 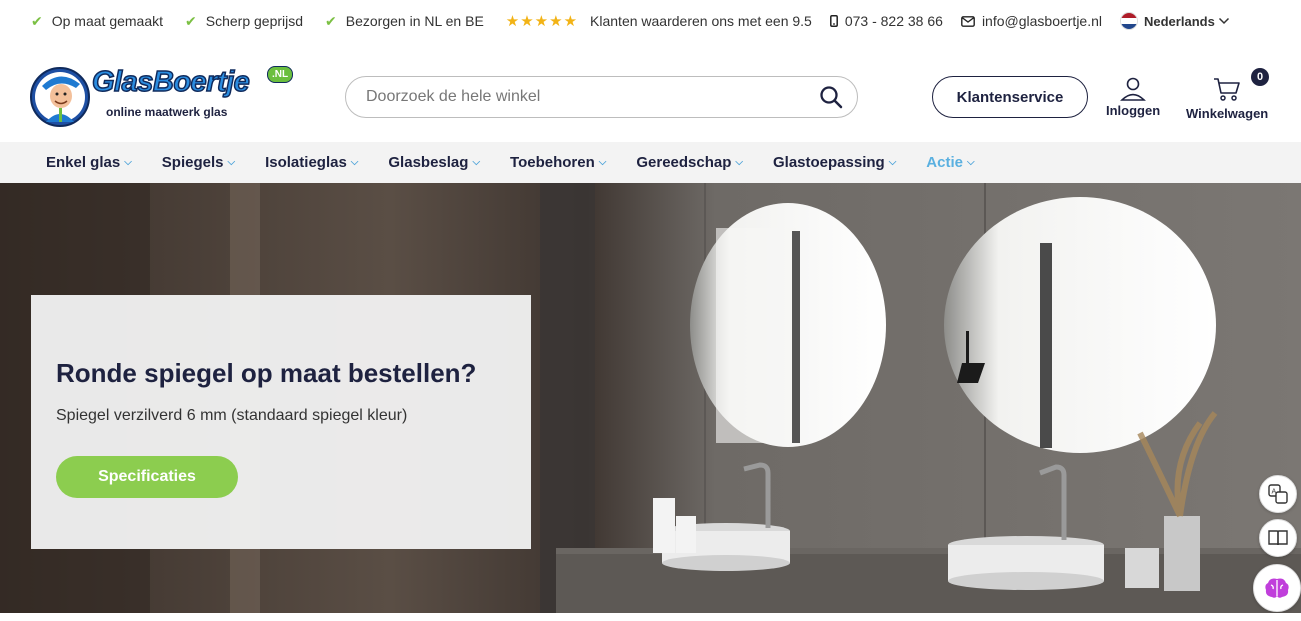 I want to click on hero-title: Ronde spiegel op maat bestellen?, so click(x=266, y=373).